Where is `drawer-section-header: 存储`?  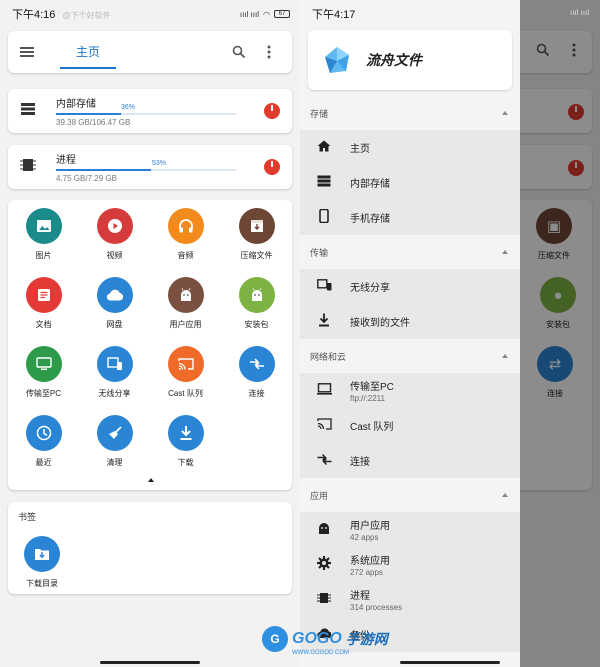 drawer-section-header: 存储 is located at coordinates (410, 113).